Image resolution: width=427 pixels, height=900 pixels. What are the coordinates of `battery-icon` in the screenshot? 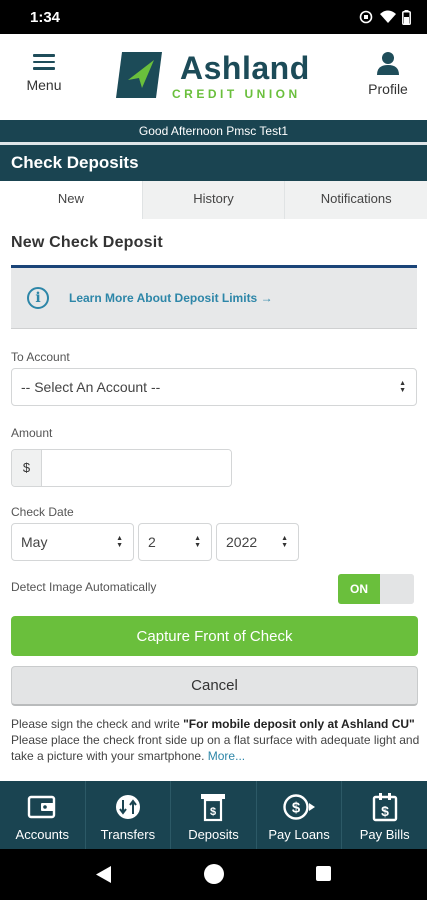 It's located at (406, 17).